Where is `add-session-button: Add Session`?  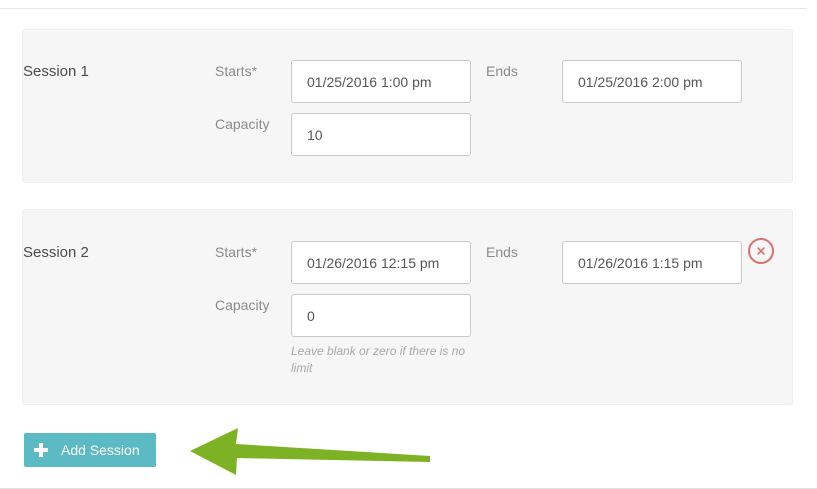 add-session-button: Add Session is located at coordinates (90, 450).